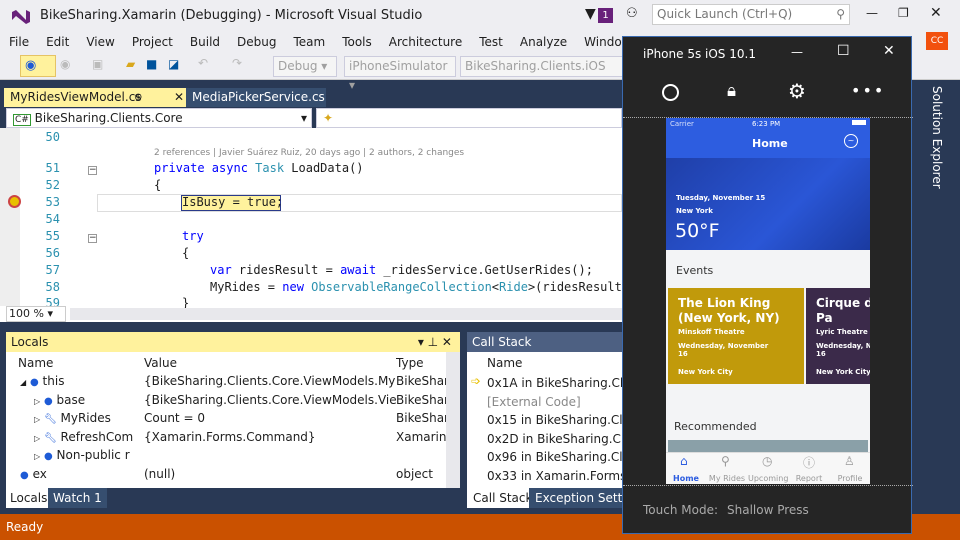 This screenshot has height=540, width=960. What do you see at coordinates (346, 314) in the screenshot?
I see `horizontal-scrollbar` at bounding box center [346, 314].